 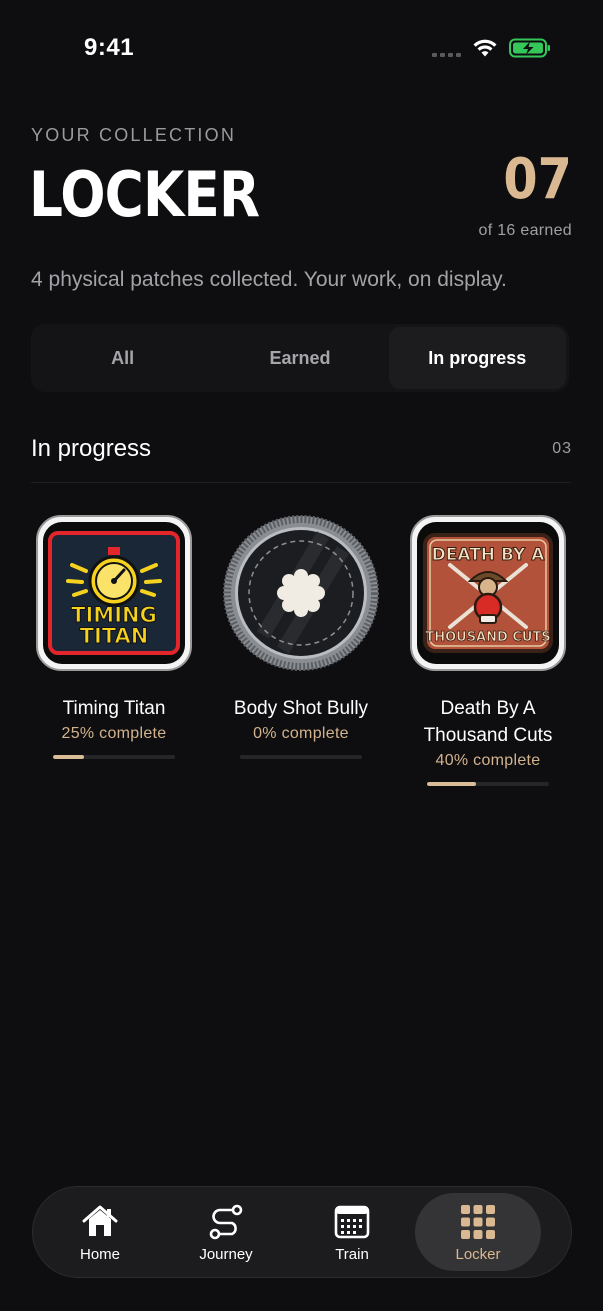 I want to click on cellular-signal-icon, so click(x=446, y=55).